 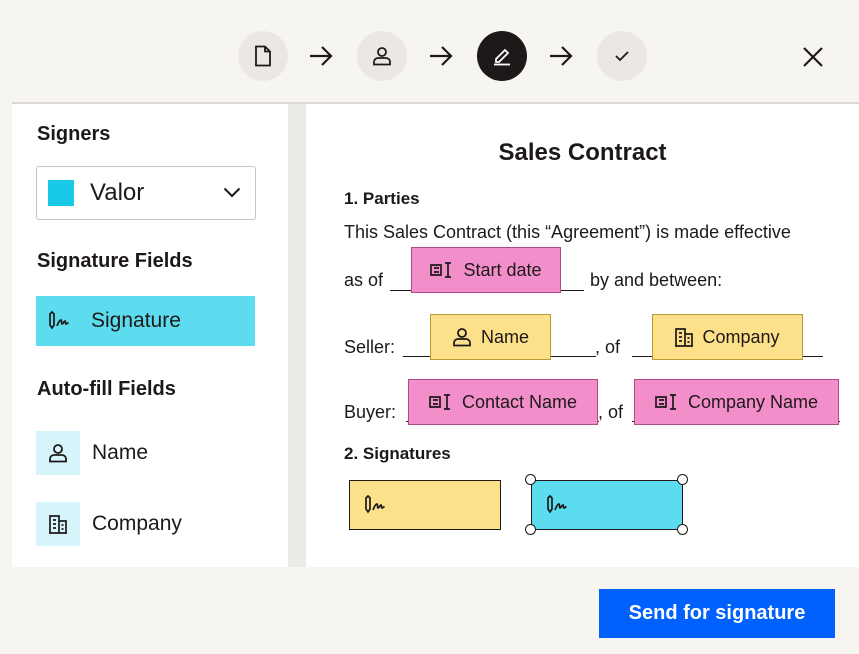 I want to click on buyer-label: Buyer:, so click(x=370, y=412).